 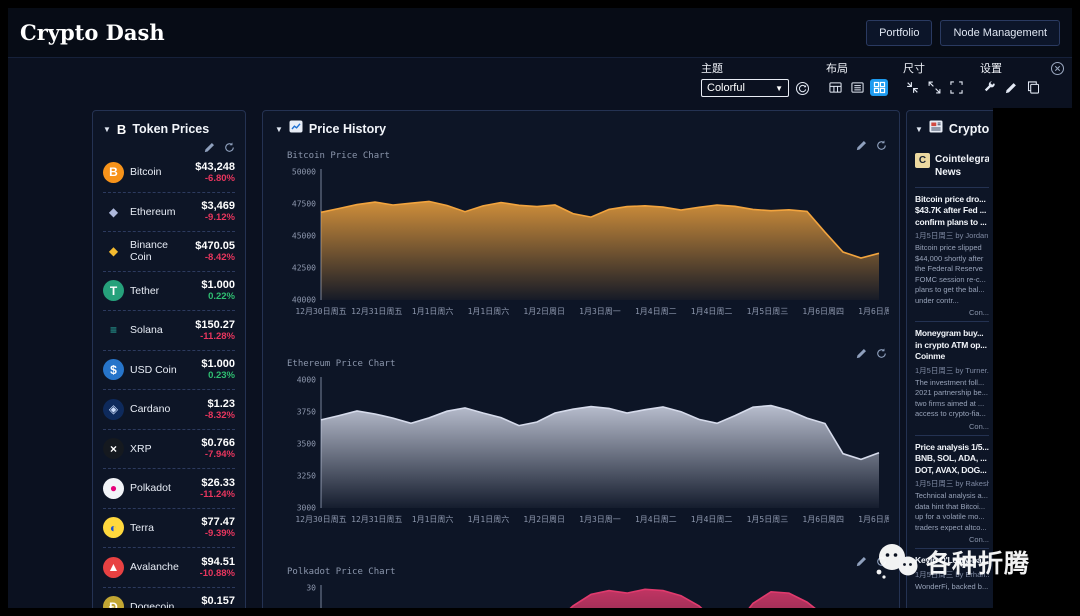 What do you see at coordinates (169, 528) in the screenshot?
I see `token-row-terra: ◐ Terra $77.47 -9.39%` at bounding box center [169, 528].